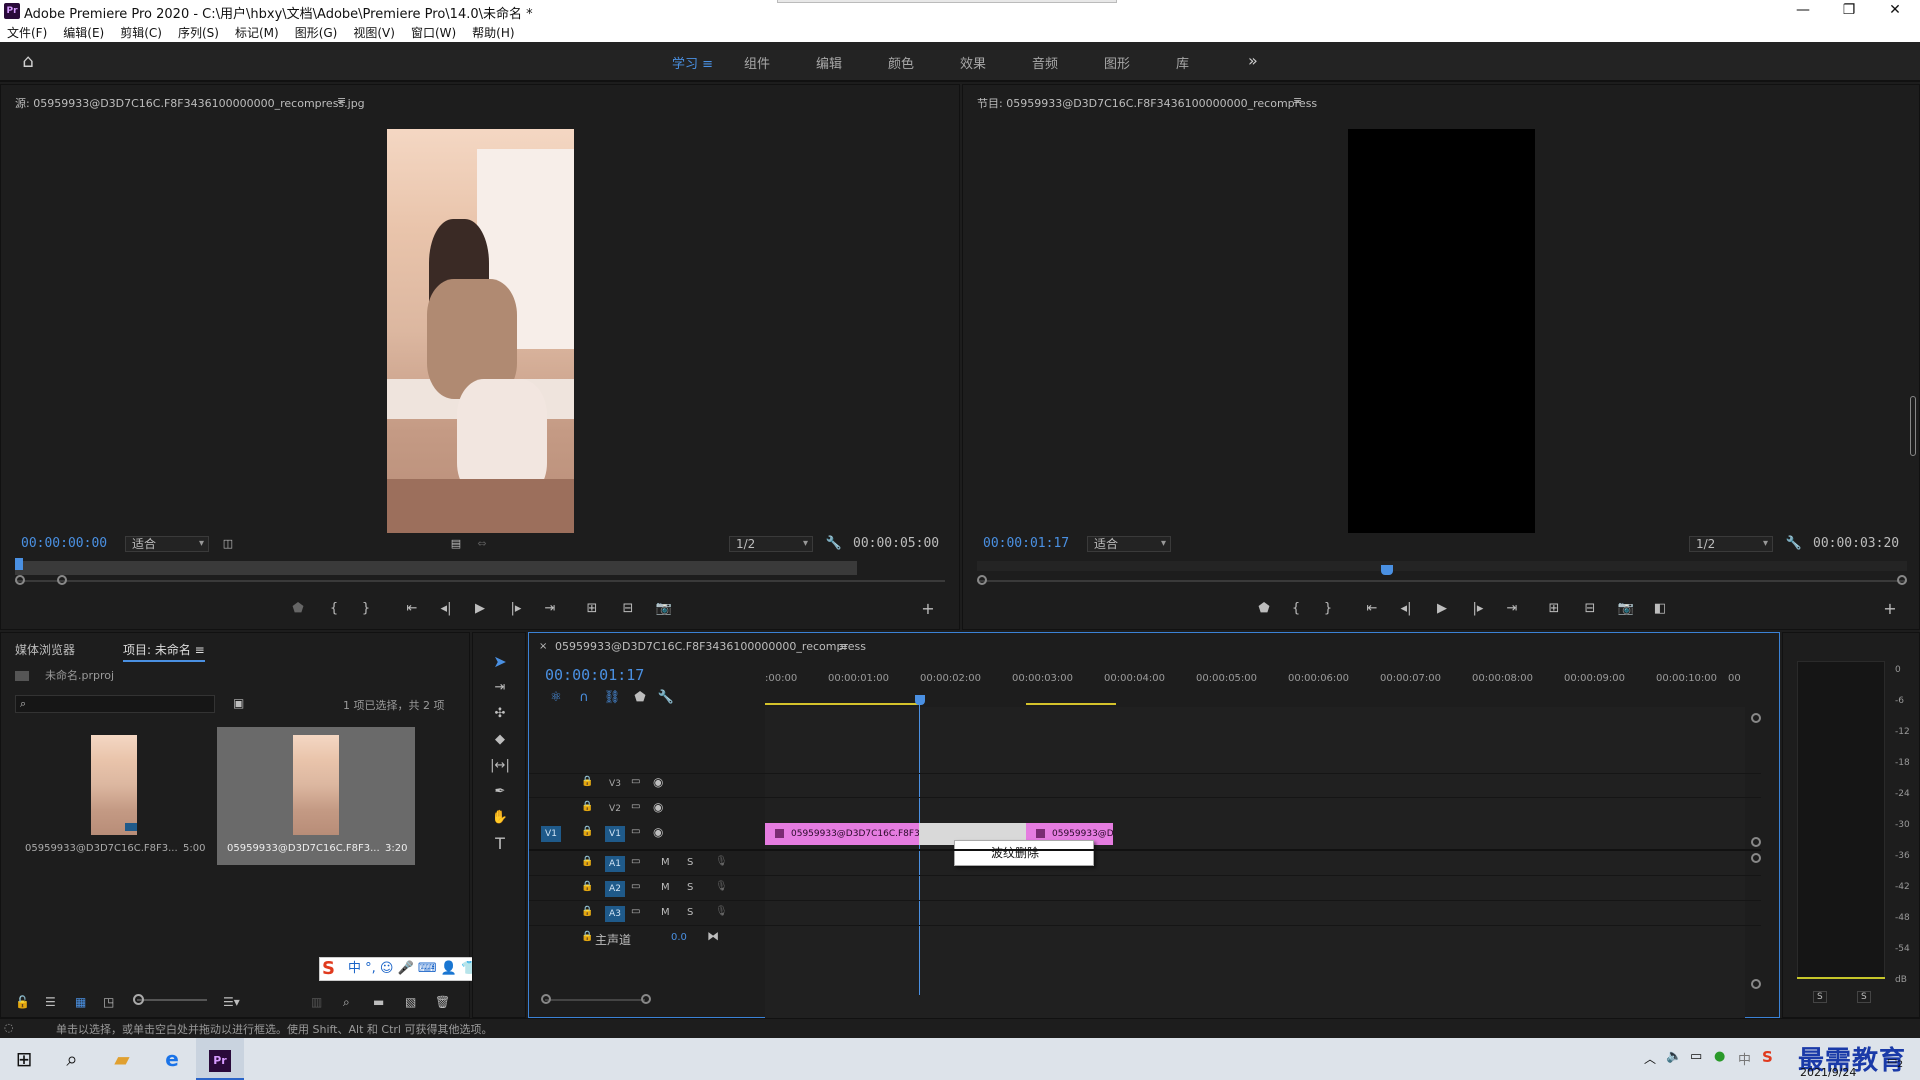 This screenshot has height=1080, width=1920. I want to click on new-search-bin-icon: ▣, so click(238, 703).